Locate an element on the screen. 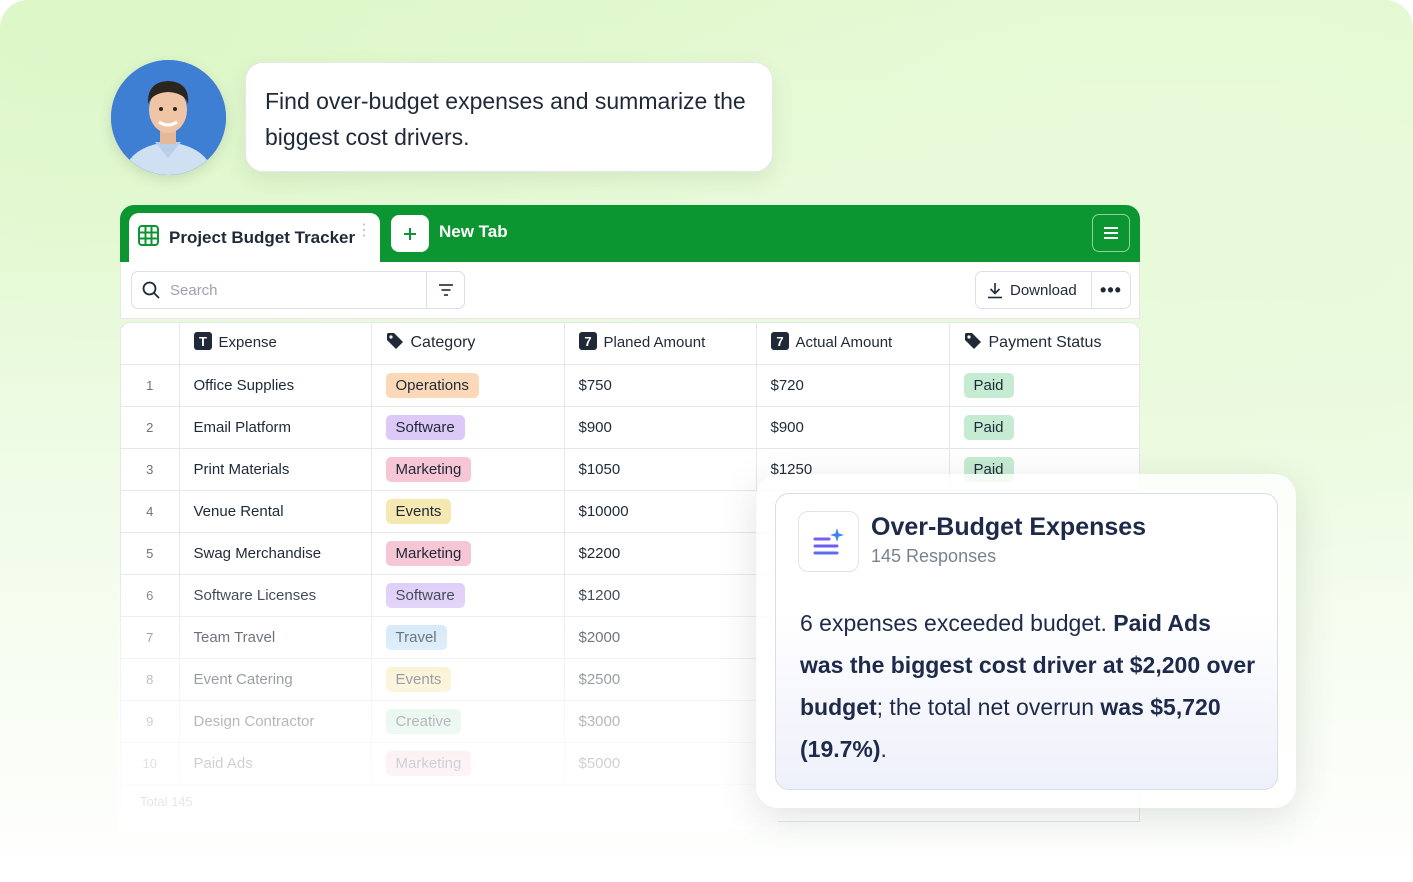  actual-amount-cell: $720 is located at coordinates (853, 385).